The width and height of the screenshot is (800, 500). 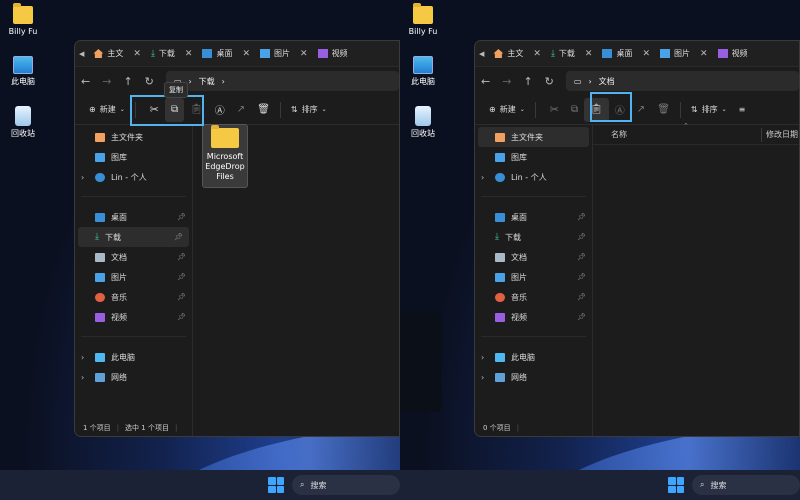 I want to click on pin-icon: 📌︎, so click(x=581, y=257).